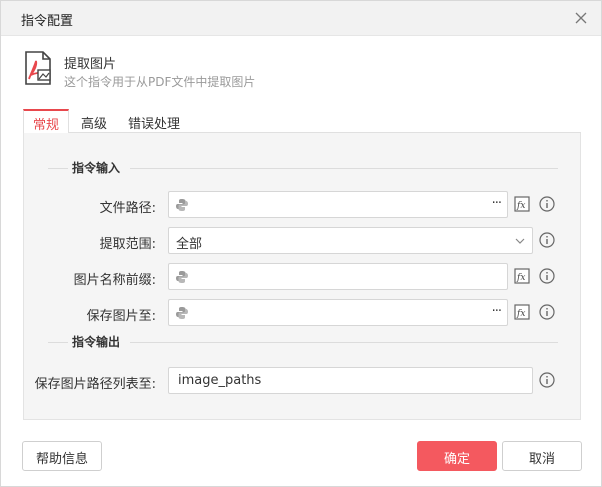 This screenshot has height=487, width=602. I want to click on close-icon, so click(581, 18).